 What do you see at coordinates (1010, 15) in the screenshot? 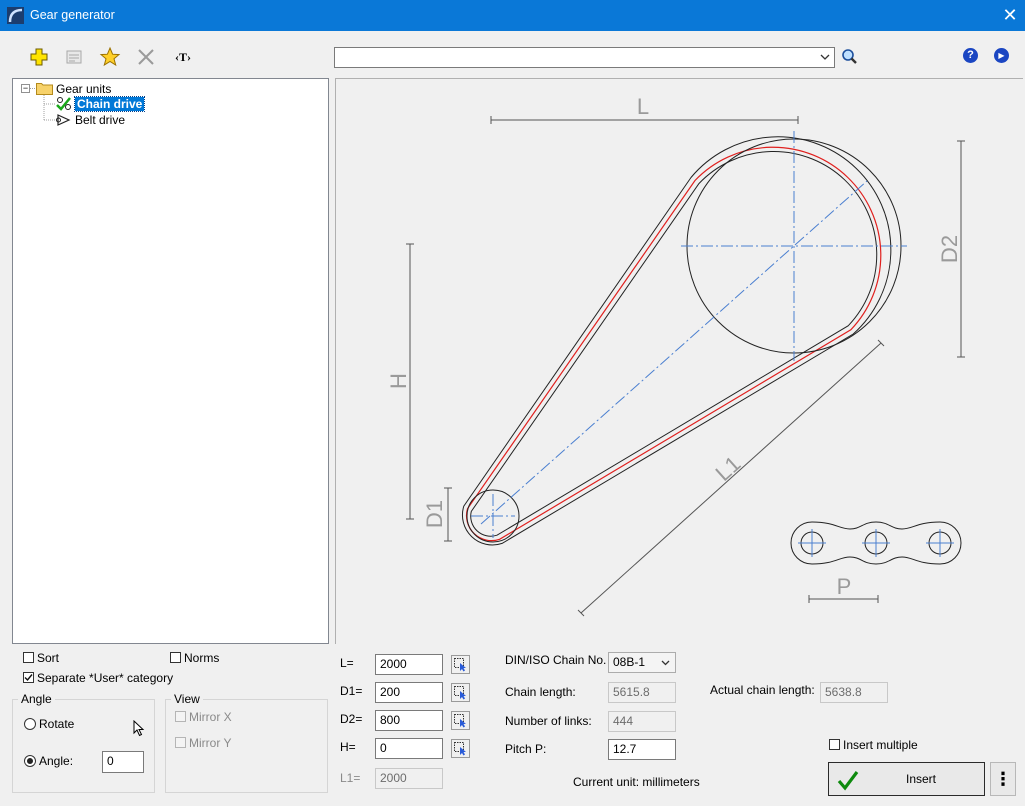
I see `close-icon: ✕` at bounding box center [1010, 15].